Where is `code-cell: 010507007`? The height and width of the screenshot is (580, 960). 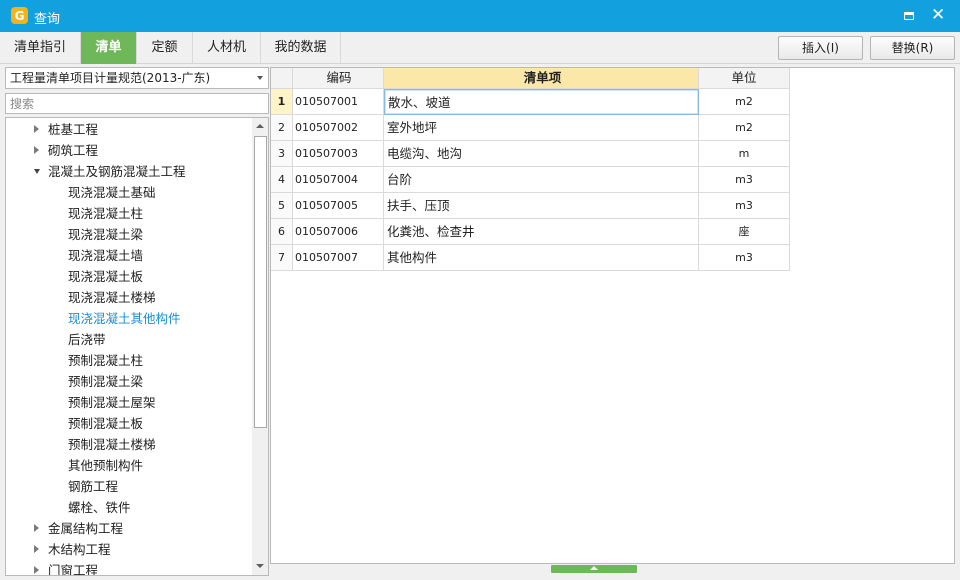 code-cell: 010507007 is located at coordinates (338, 258).